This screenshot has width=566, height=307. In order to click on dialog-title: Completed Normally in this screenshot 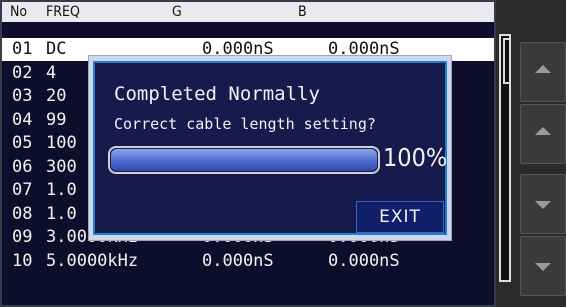, I will do `click(217, 94)`.